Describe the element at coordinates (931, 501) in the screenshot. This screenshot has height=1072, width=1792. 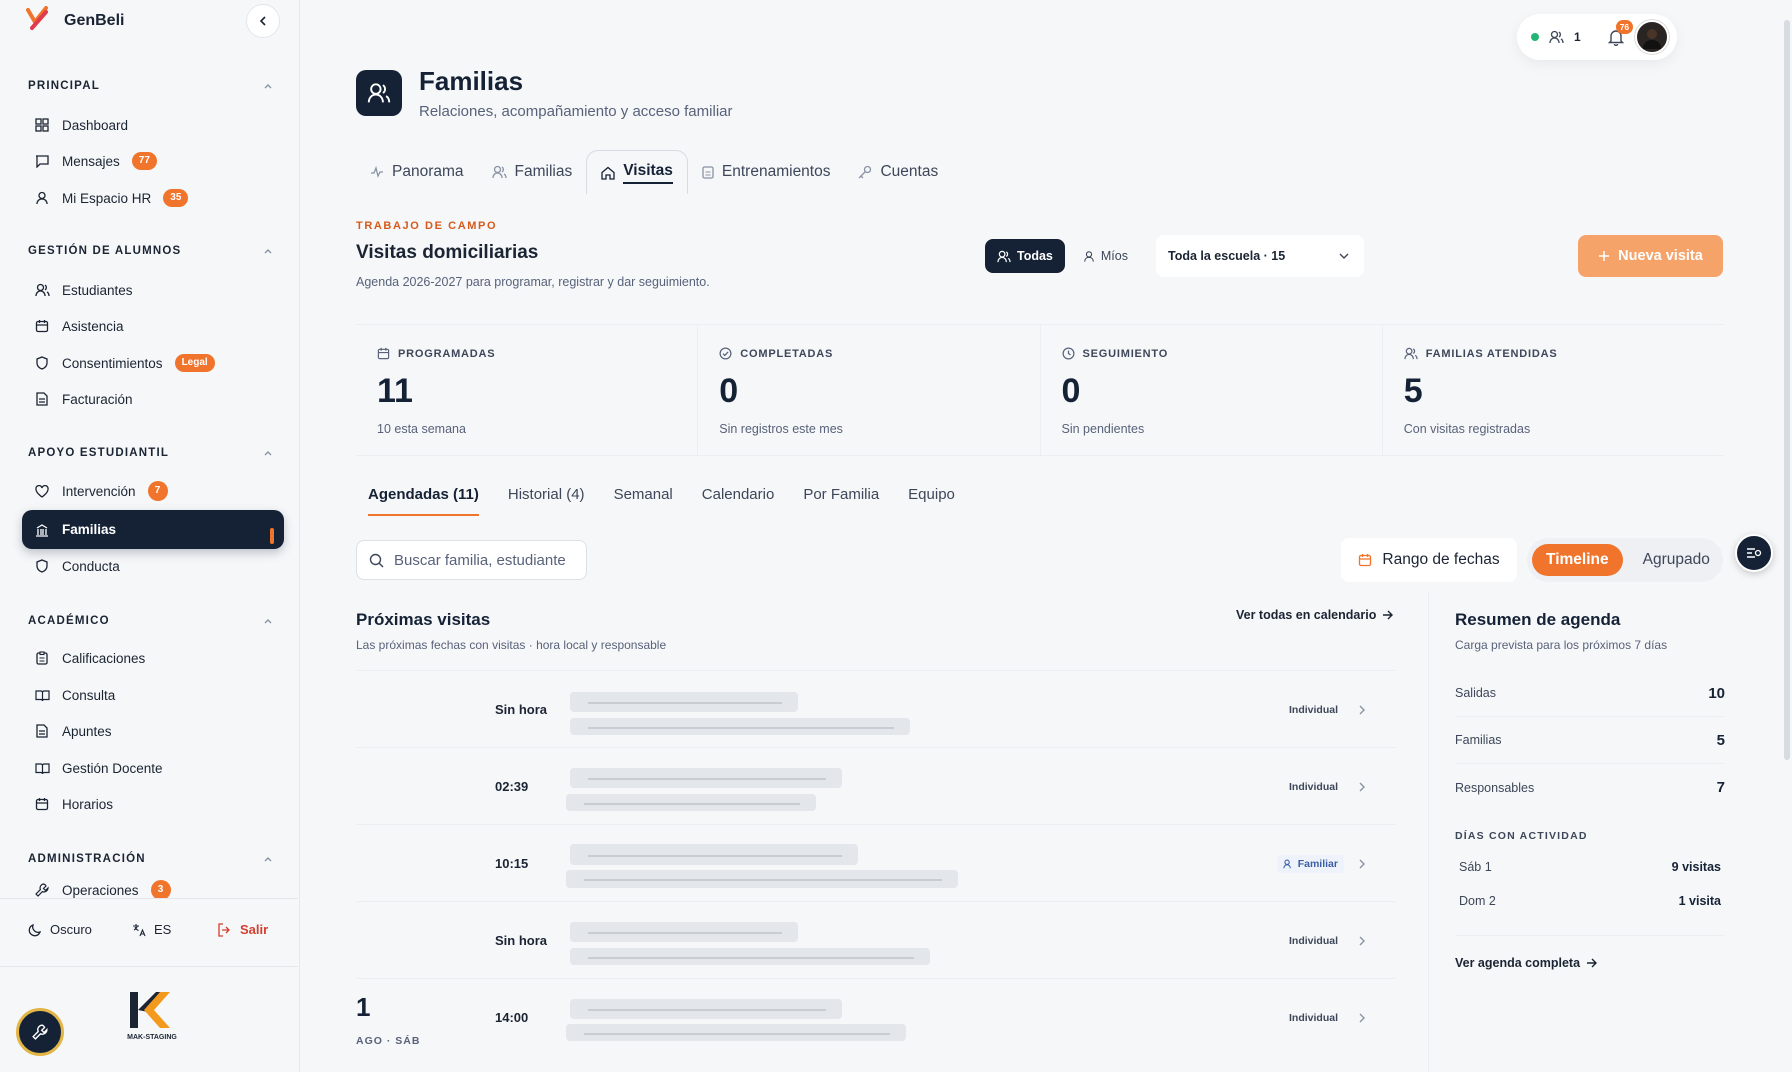
I see `subtab-equipo: Equipo` at that location.